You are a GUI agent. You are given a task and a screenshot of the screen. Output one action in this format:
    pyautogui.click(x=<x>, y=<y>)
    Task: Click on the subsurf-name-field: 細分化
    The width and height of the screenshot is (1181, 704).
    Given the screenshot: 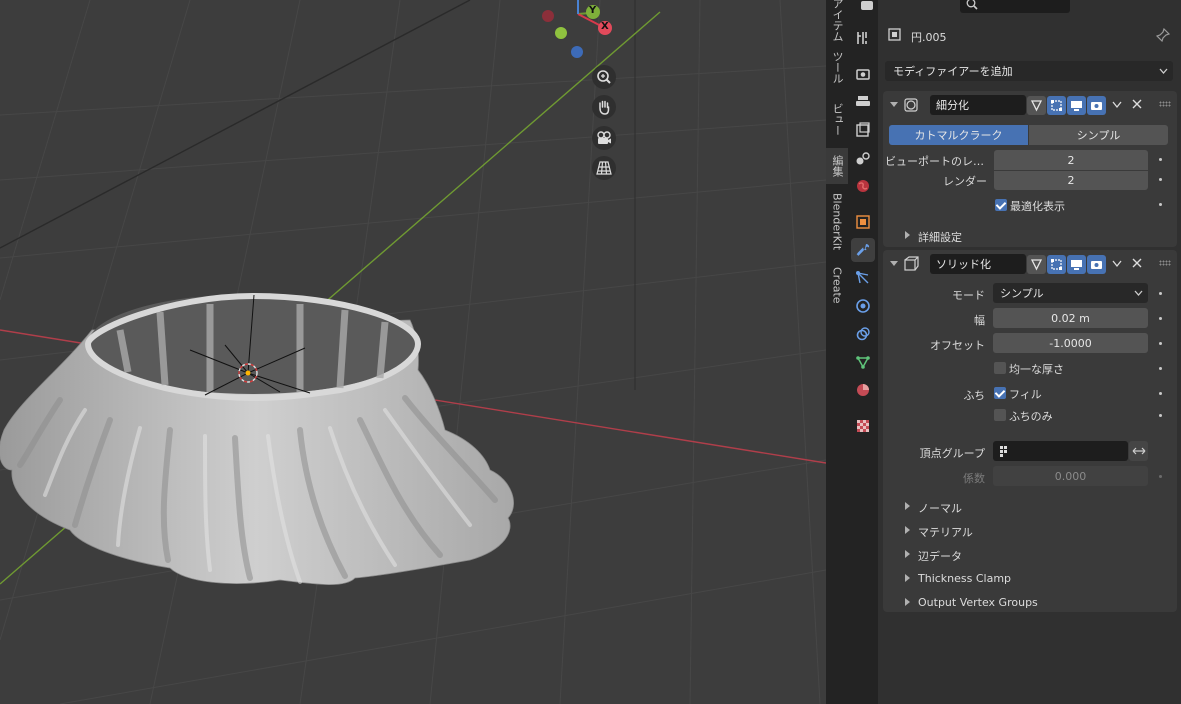 What is the action you would take?
    pyautogui.click(x=978, y=105)
    